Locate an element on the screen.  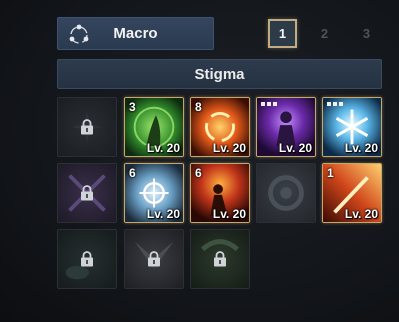
stigma-slot-fire-swirl: 8 Lv. 20 is located at coordinates (220, 127).